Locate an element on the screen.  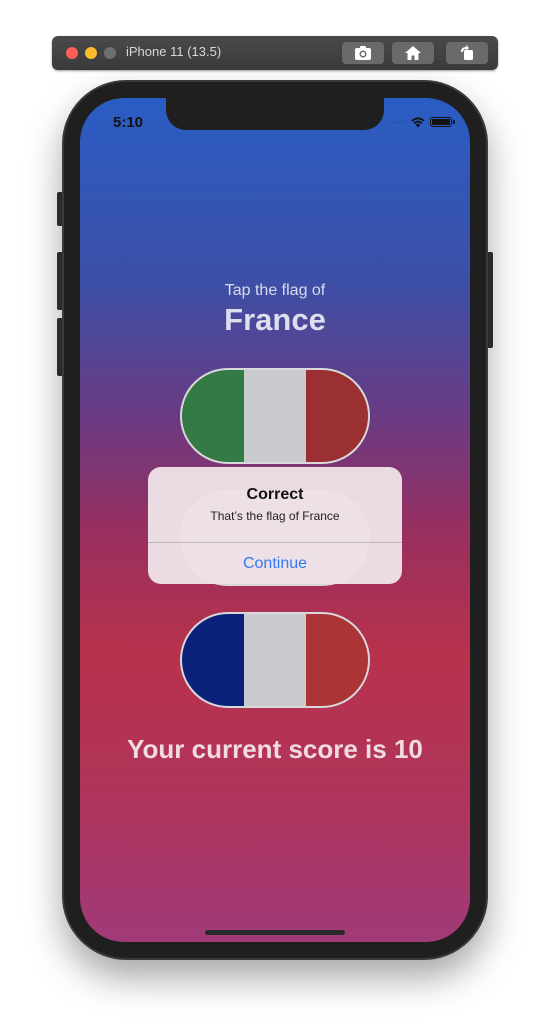
home-button is located at coordinates (413, 53).